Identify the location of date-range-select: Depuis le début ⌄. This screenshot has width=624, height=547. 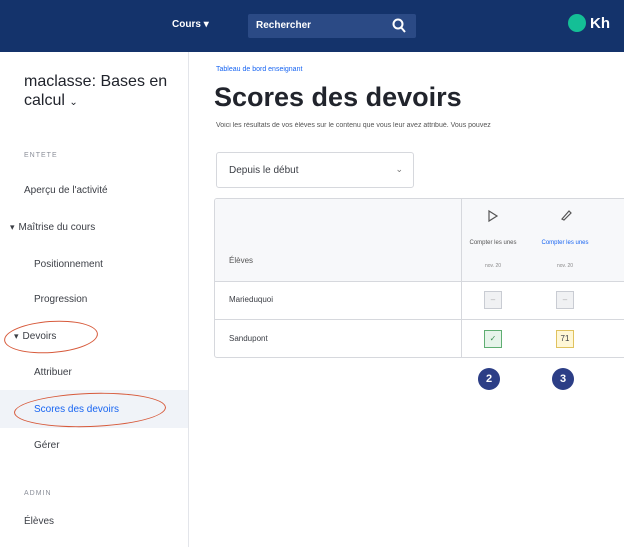
(315, 170).